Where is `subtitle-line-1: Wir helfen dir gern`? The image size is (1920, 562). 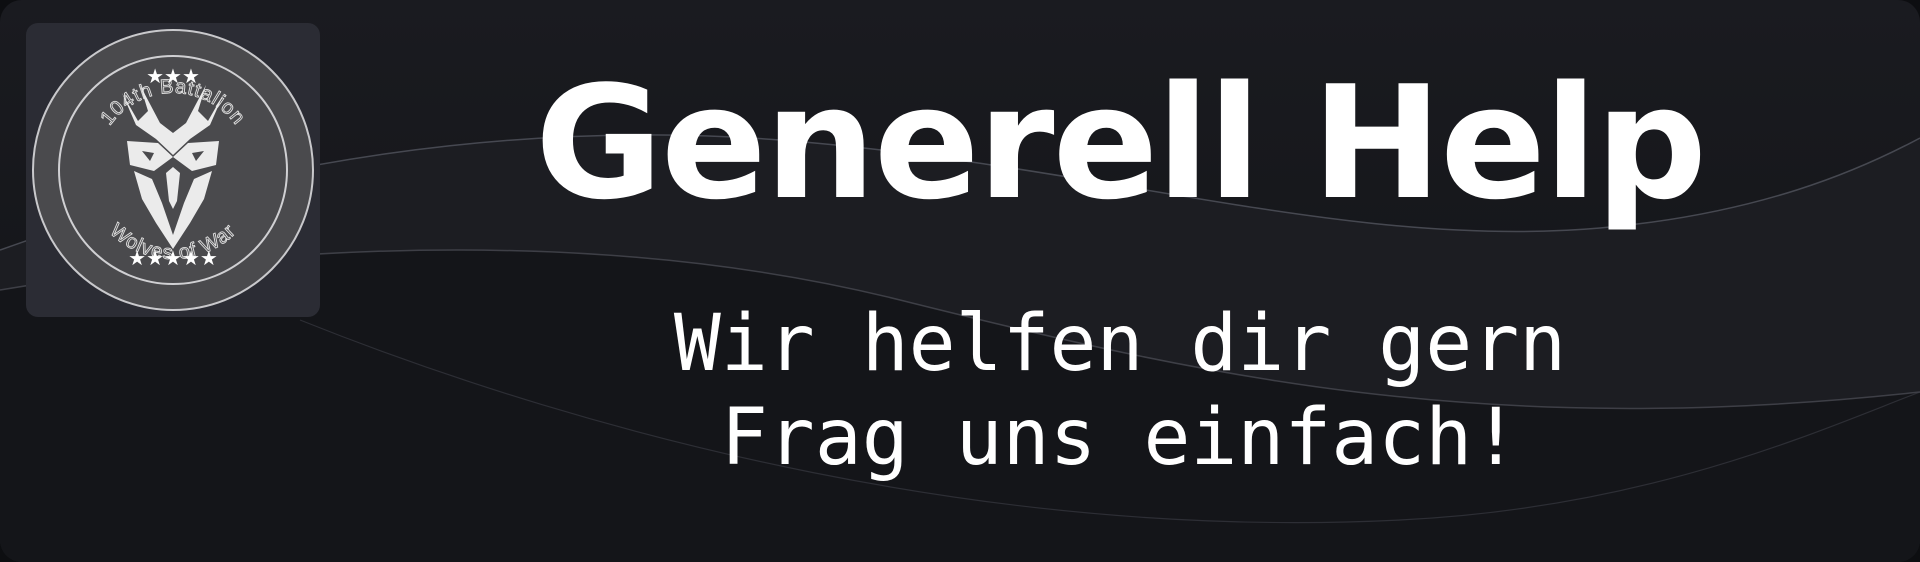
subtitle-line-1: Wir helfen dir gern is located at coordinates (1120, 344).